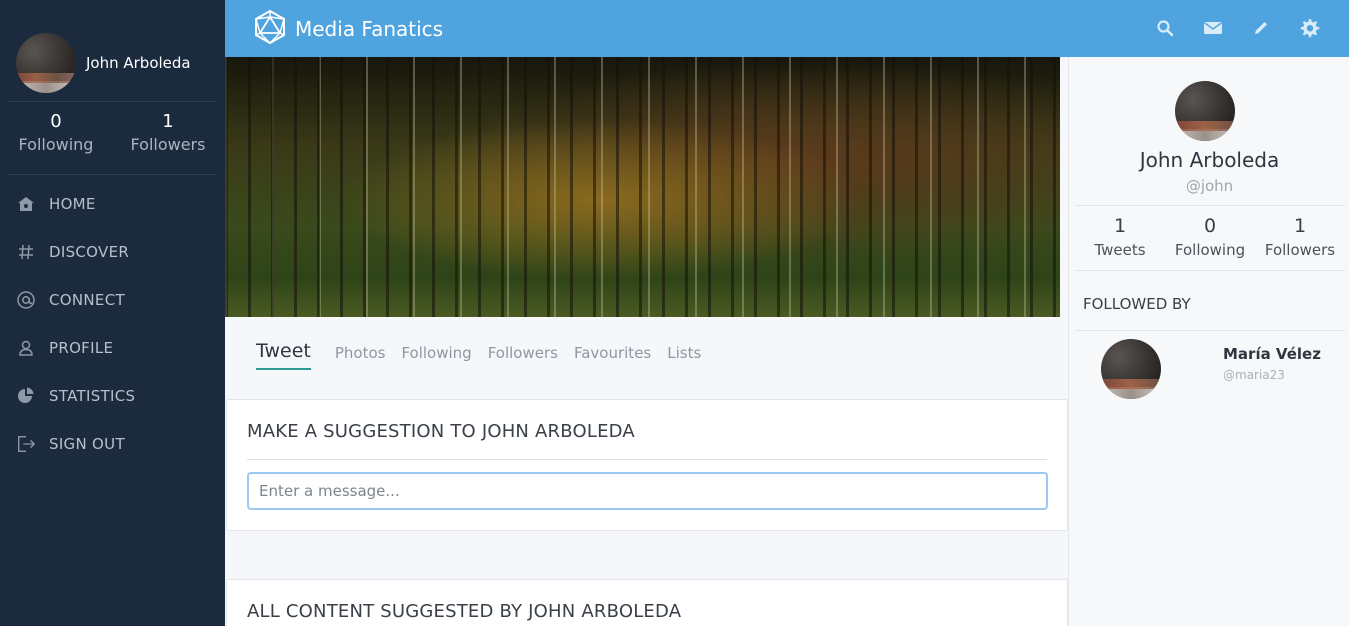 The height and width of the screenshot is (626, 1349). Describe the element at coordinates (72, 204) in the screenshot. I see `sidebar-item-label: HOME` at that location.